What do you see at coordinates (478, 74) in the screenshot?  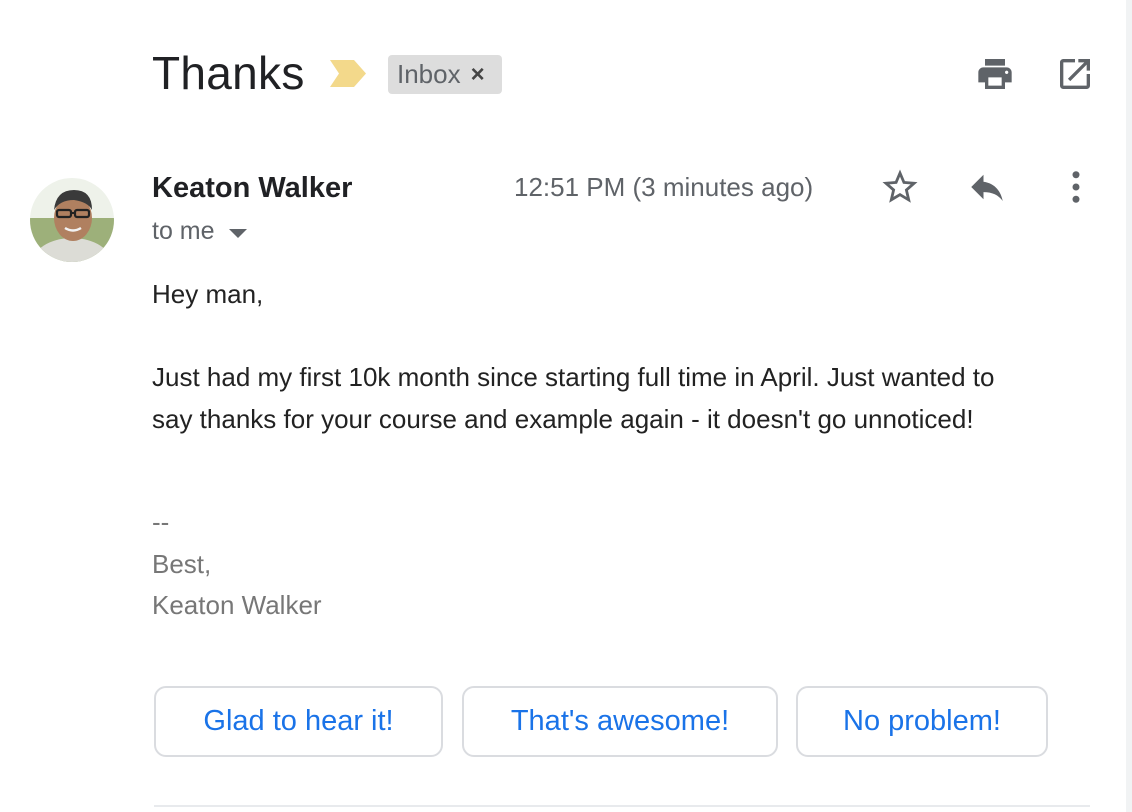 I see `remove-label-icon: ×` at bounding box center [478, 74].